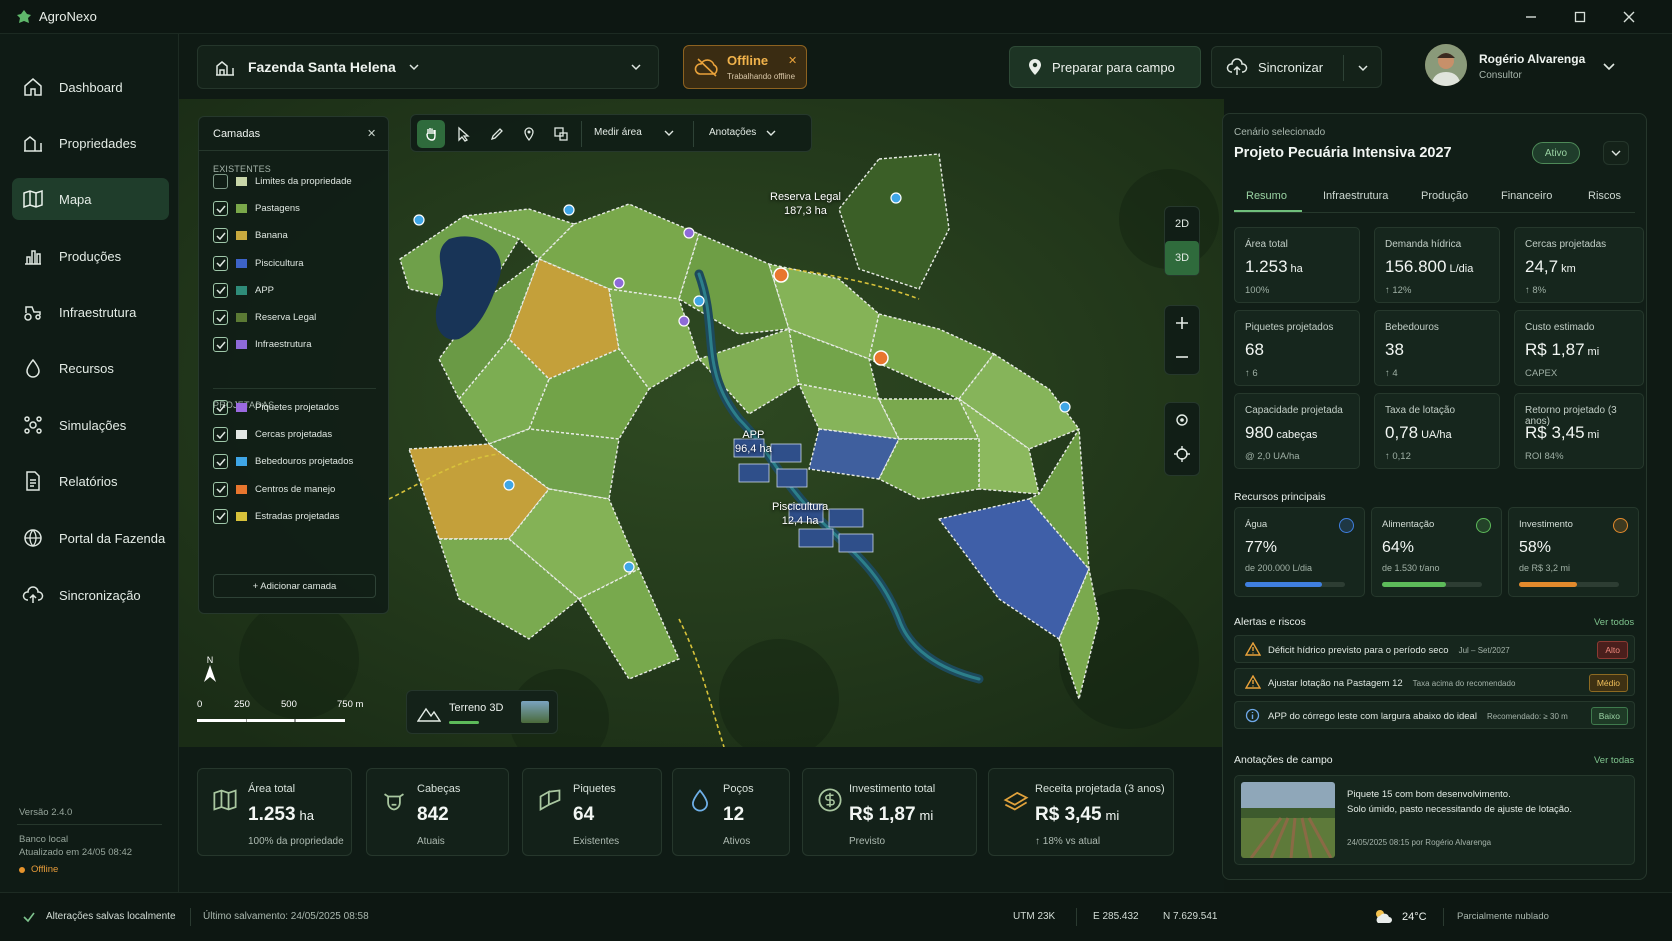 The width and height of the screenshot is (1672, 941). What do you see at coordinates (90, 312) in the screenshot?
I see `sidebar-item-infraestrutura: Infraestrutura` at bounding box center [90, 312].